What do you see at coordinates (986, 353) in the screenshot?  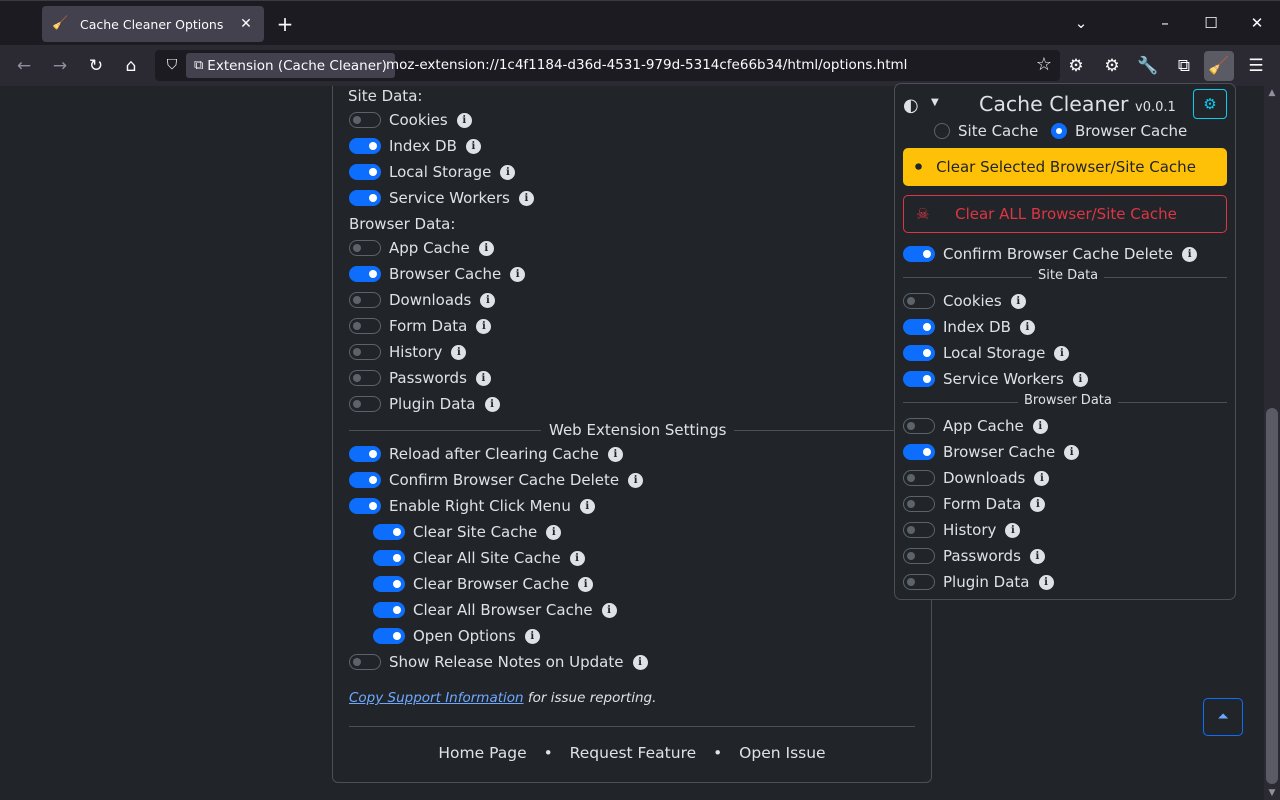 I see `popup-local-storage-row: Local Storage i` at bounding box center [986, 353].